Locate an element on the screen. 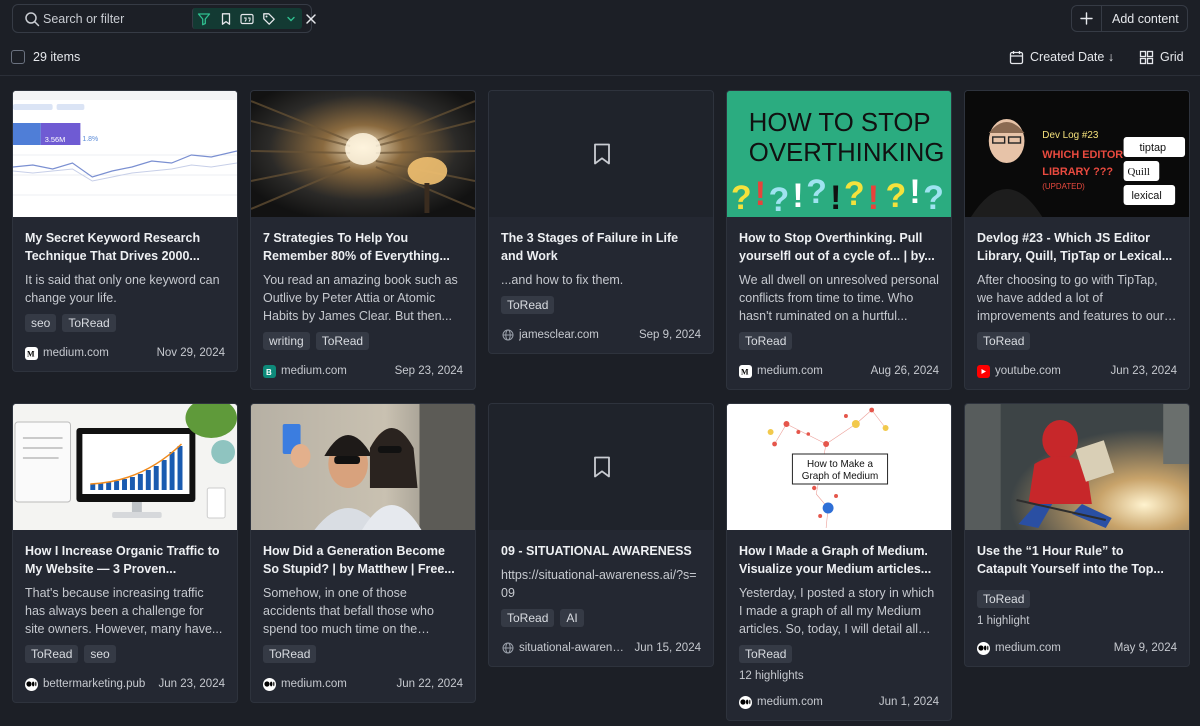  thumb-graph-title-1: How to Make a is located at coordinates (840, 464).